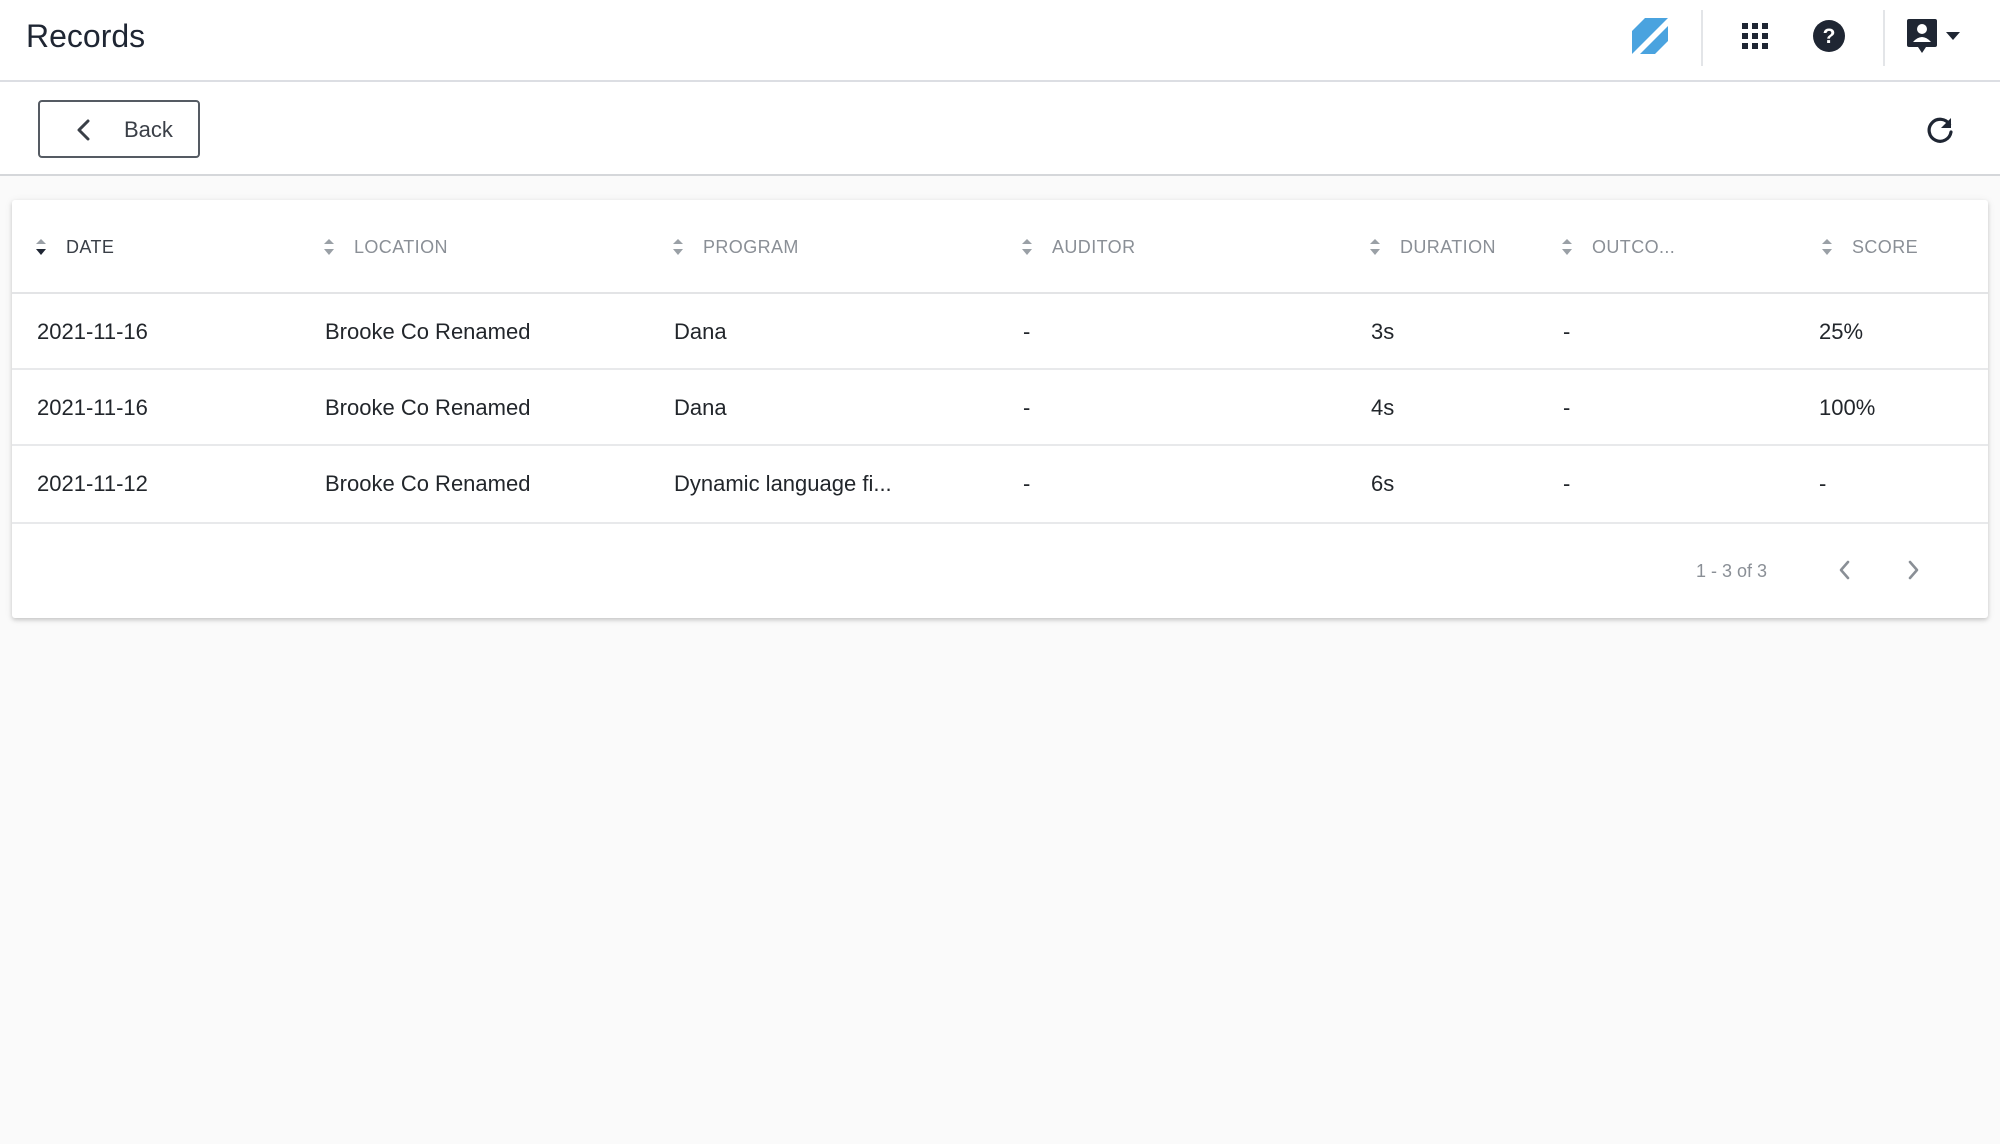 The width and height of the screenshot is (2000, 1144). What do you see at coordinates (401, 246) in the screenshot?
I see `column-label: LOCATION` at bounding box center [401, 246].